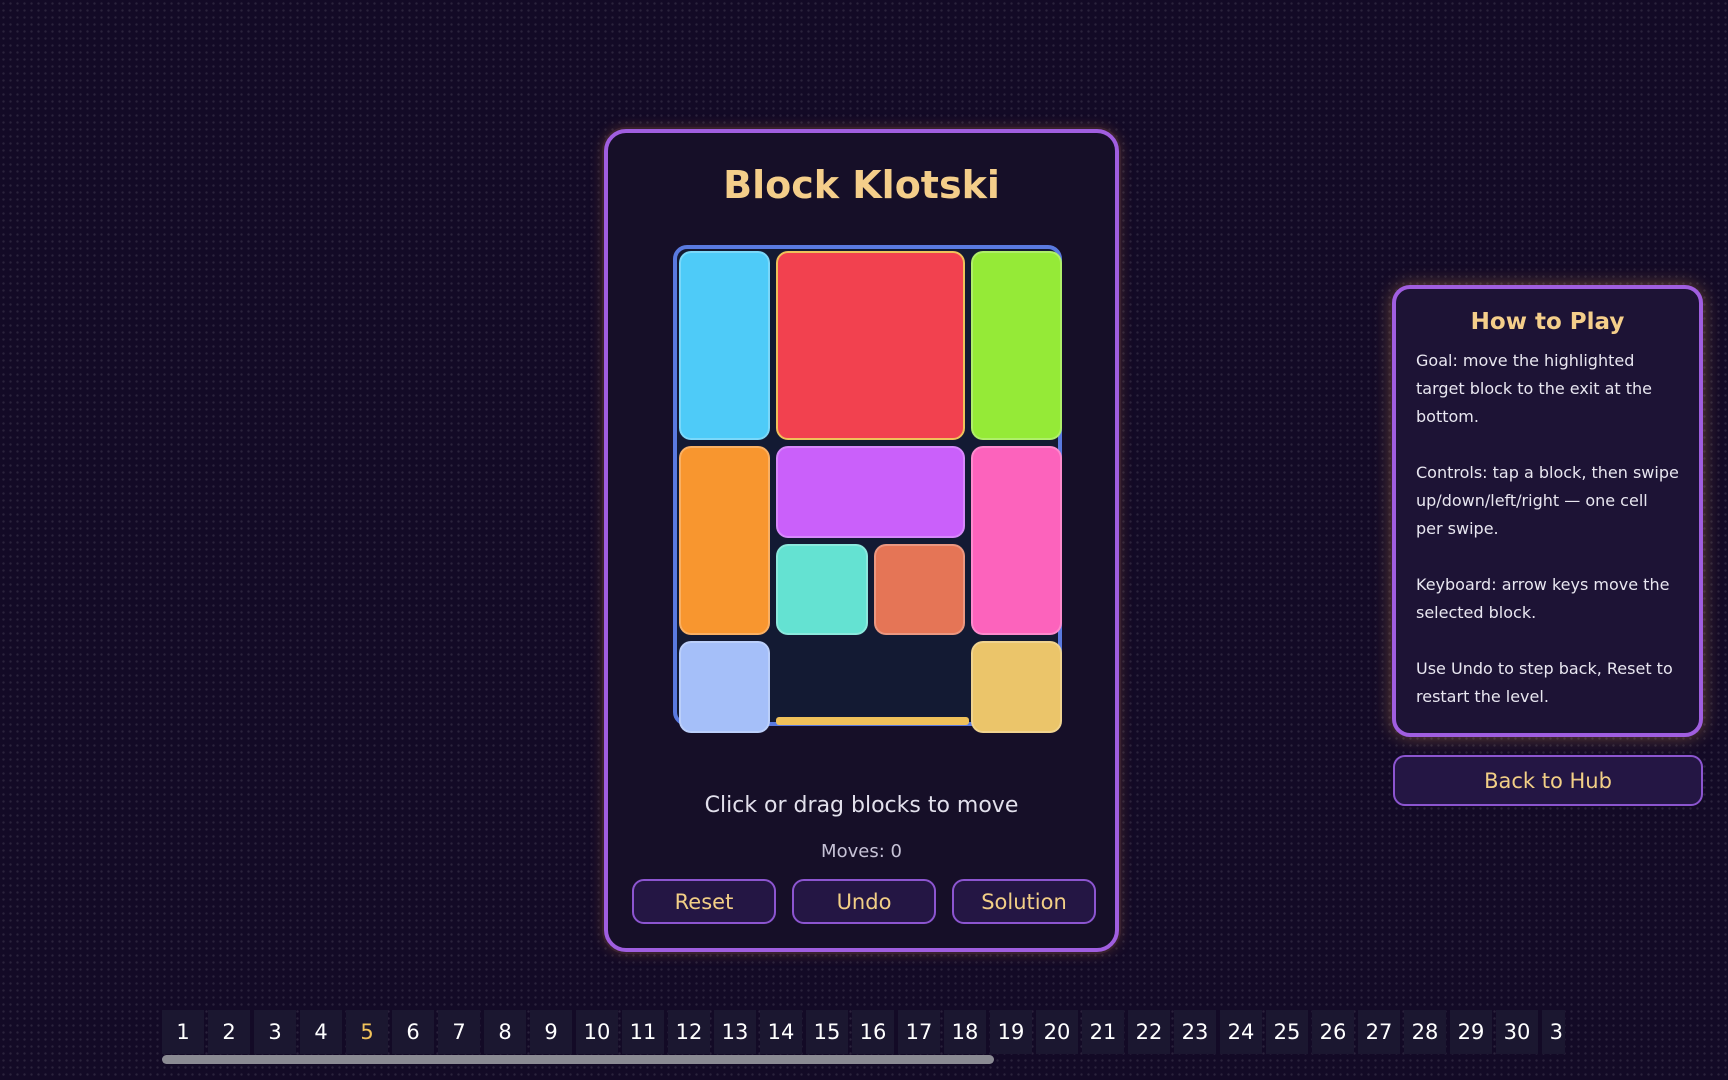  I want to click on level-24-button: 24, so click(1241, 1032).